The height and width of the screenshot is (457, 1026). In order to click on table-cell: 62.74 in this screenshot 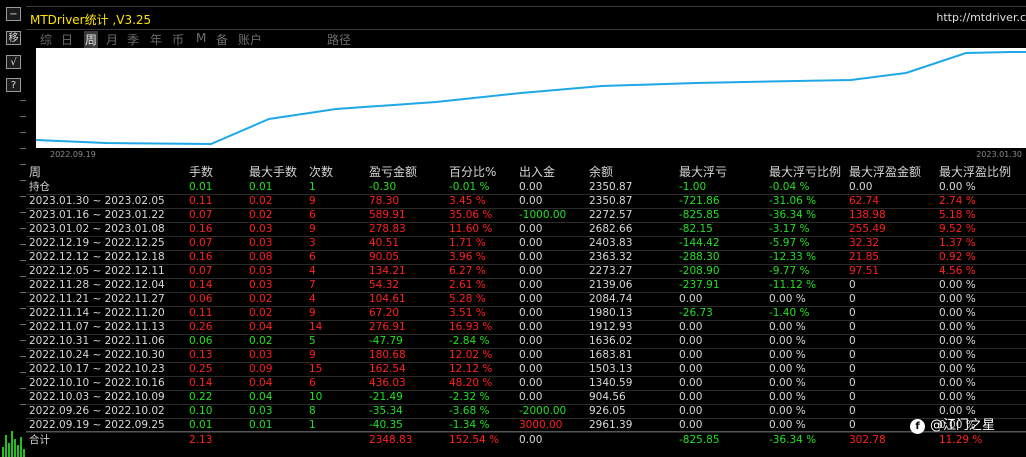, I will do `click(864, 201)`.